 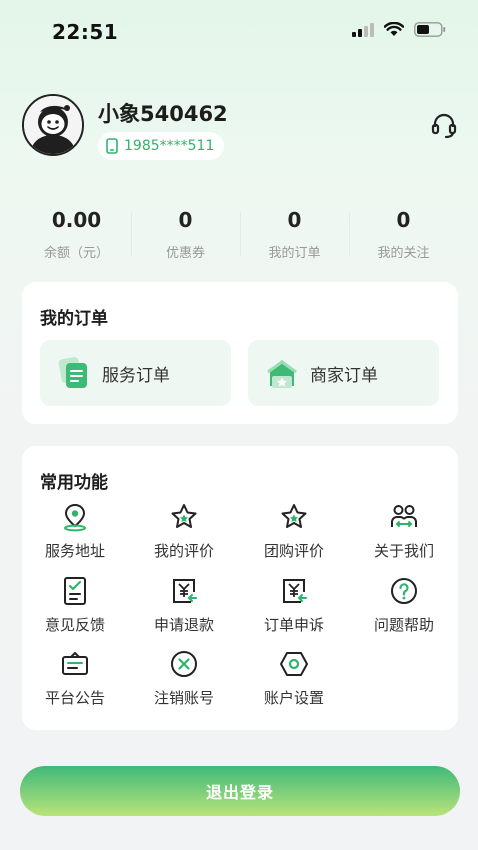 I want to click on feature-group-reviews: 团购评价, so click(x=294, y=531).